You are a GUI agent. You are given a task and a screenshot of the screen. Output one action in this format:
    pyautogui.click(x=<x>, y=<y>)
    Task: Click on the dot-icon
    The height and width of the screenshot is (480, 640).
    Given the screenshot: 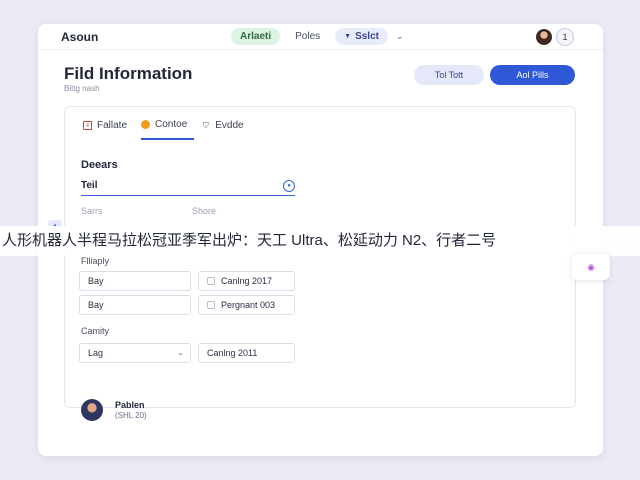 What is the action you would take?
    pyautogui.click(x=146, y=124)
    